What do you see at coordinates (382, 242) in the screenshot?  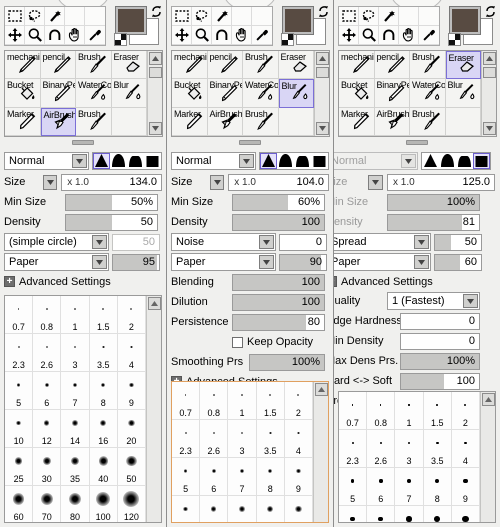 I see `texture-shape-combo: Spread` at bounding box center [382, 242].